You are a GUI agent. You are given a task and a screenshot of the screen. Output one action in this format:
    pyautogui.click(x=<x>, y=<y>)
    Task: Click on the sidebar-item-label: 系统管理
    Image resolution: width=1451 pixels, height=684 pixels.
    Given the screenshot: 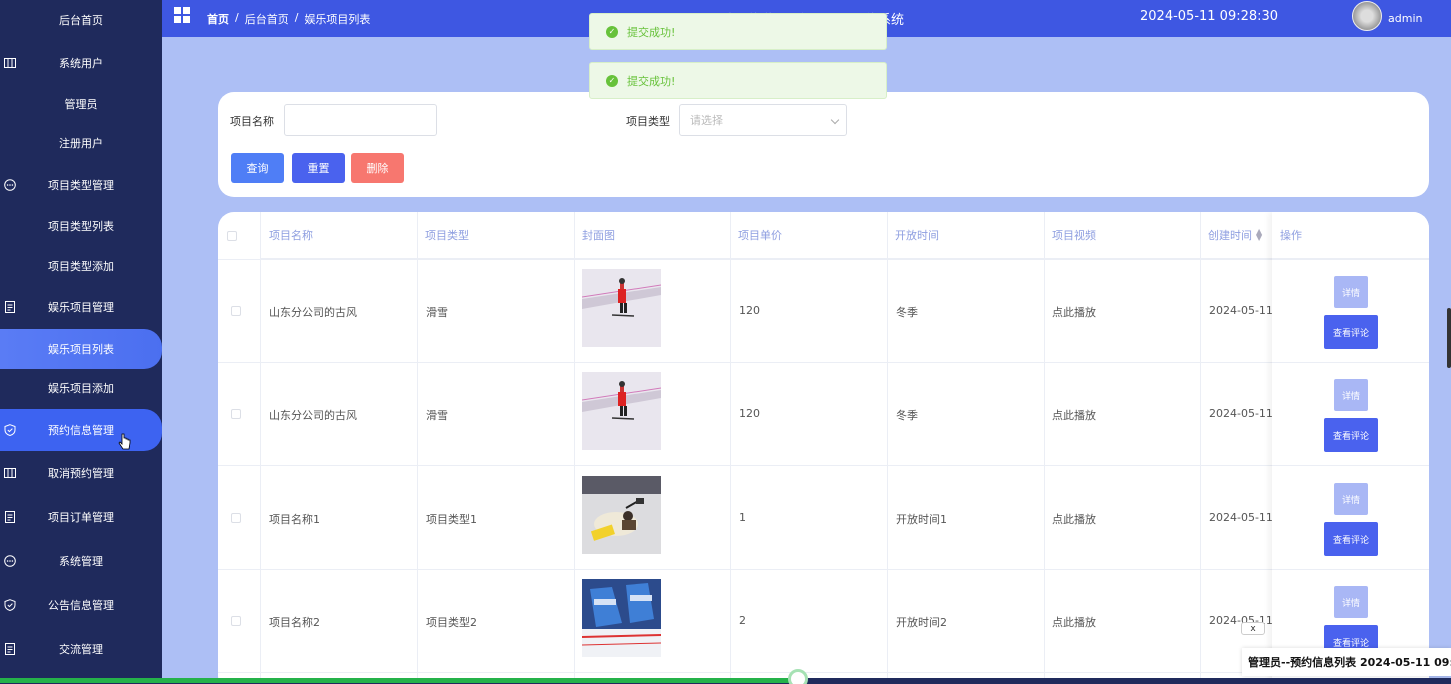 What is the action you would take?
    pyautogui.click(x=81, y=561)
    